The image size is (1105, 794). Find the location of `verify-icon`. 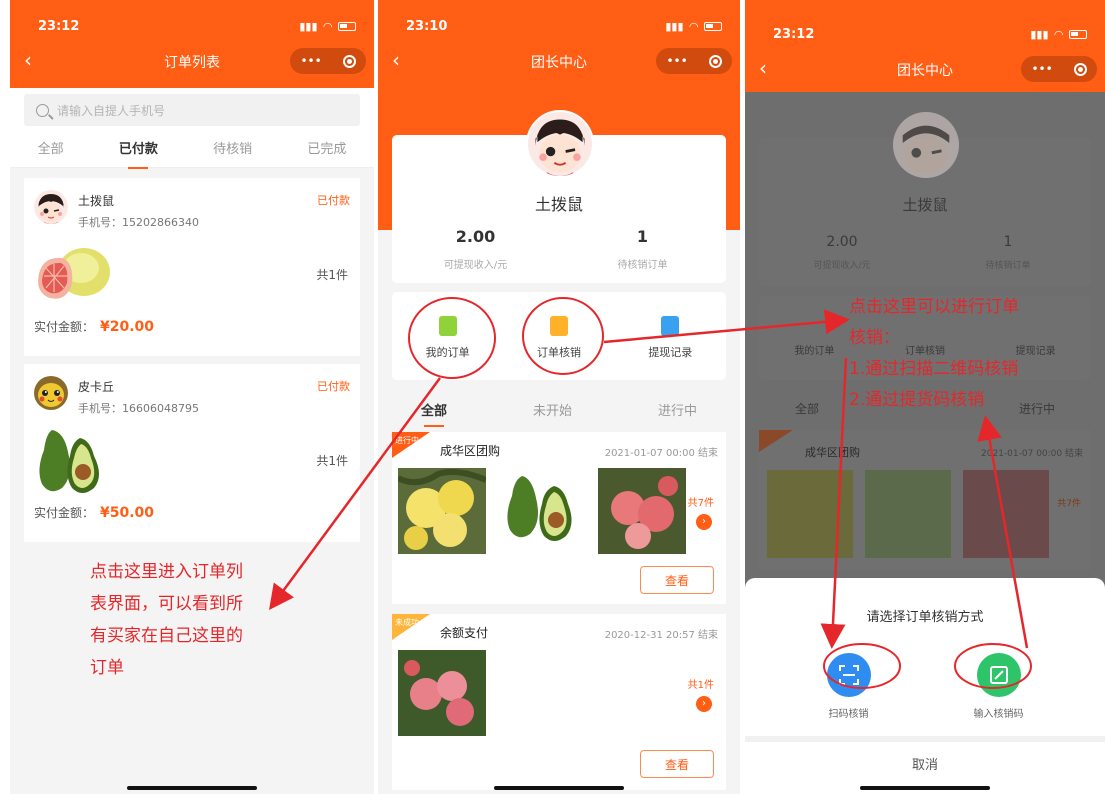

verify-icon is located at coordinates (558, 326).